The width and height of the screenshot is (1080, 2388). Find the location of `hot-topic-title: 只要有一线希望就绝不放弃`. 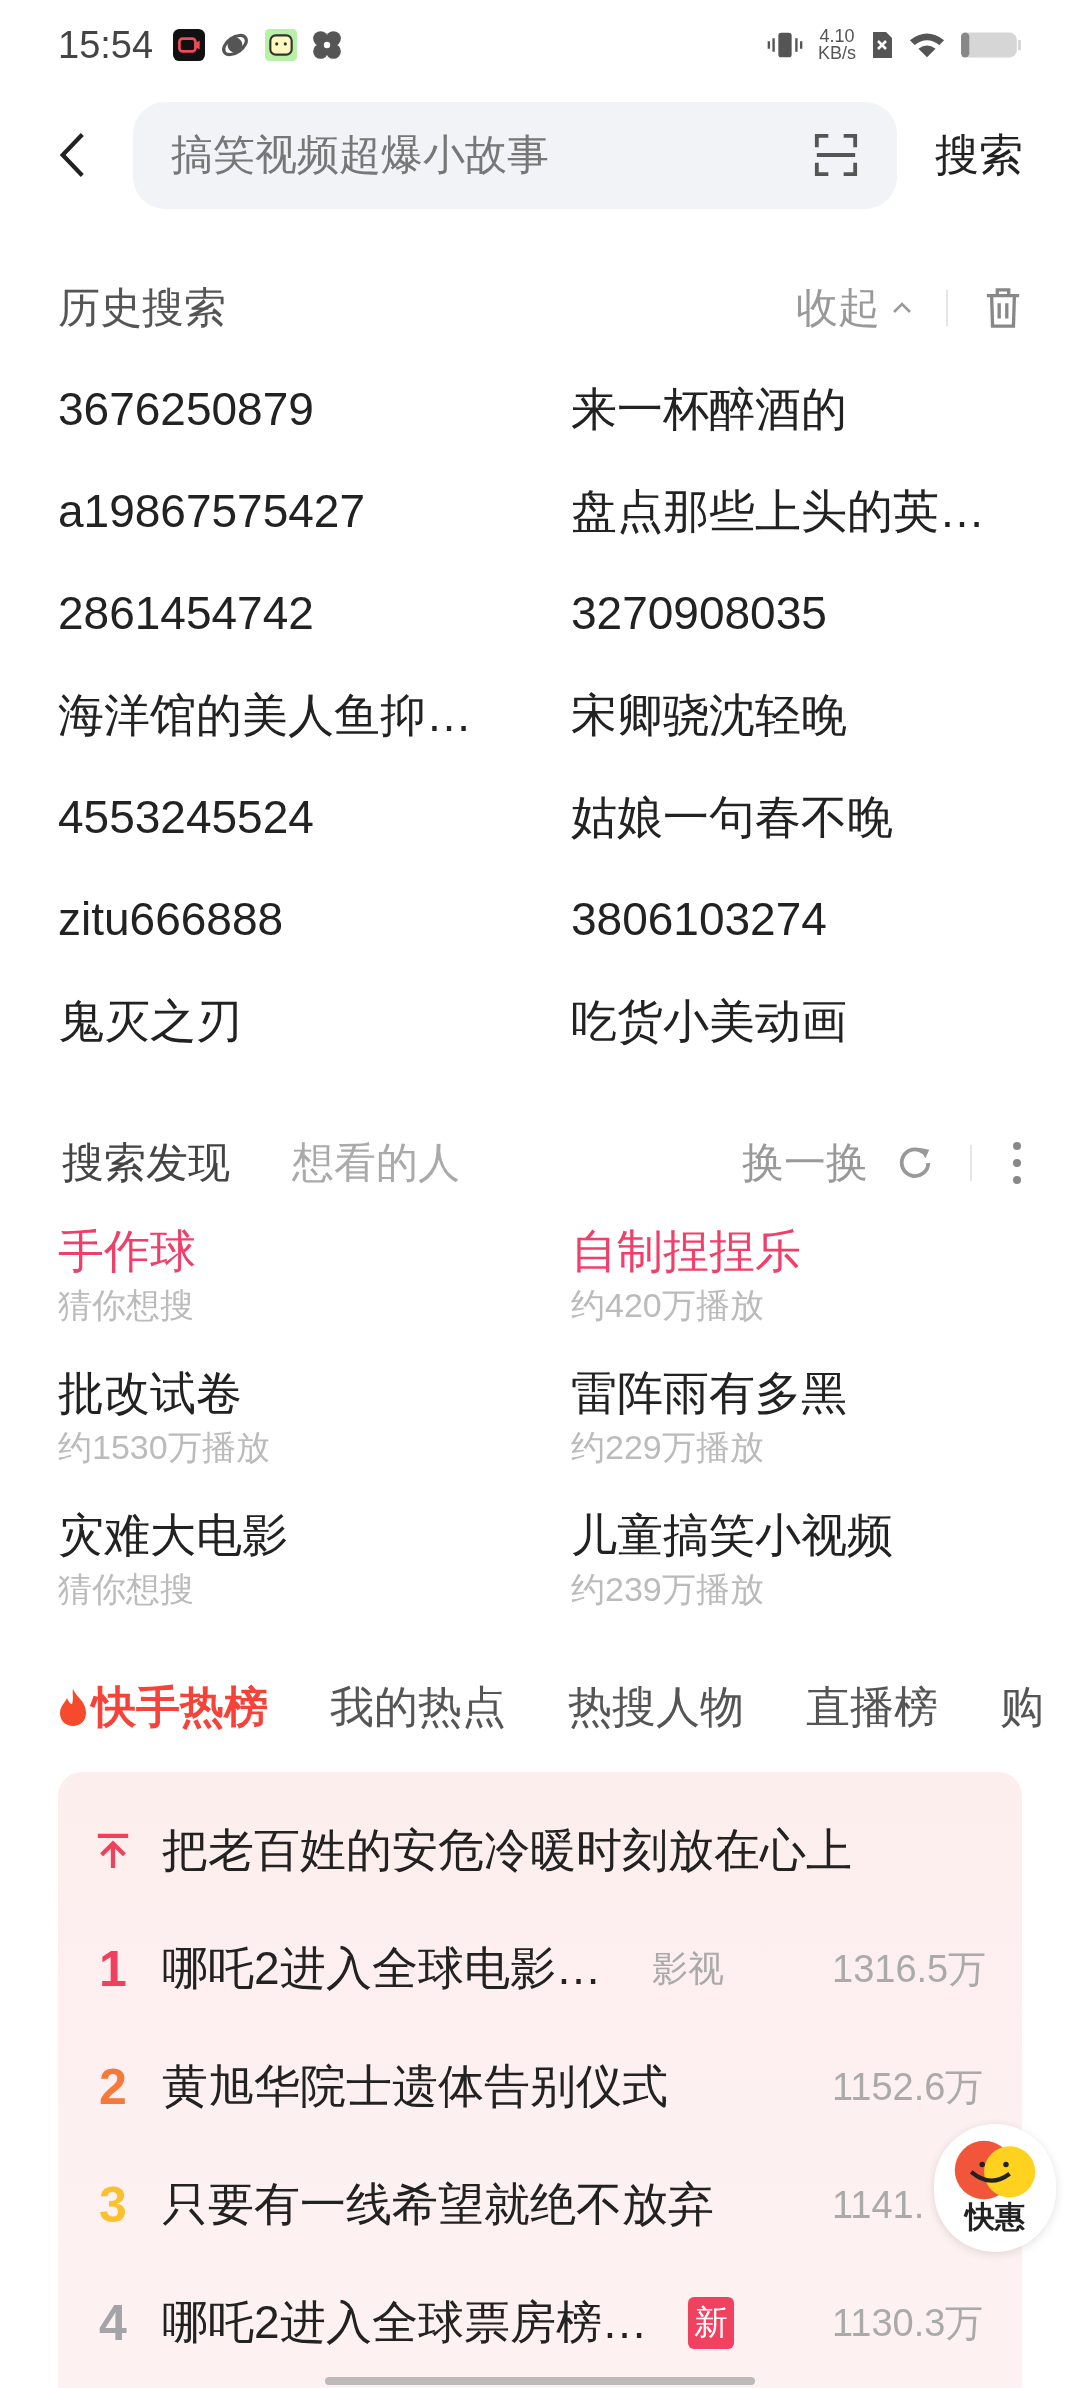

hot-topic-title: 只要有一线希望就绝不放弃 is located at coordinates (438, 2205).